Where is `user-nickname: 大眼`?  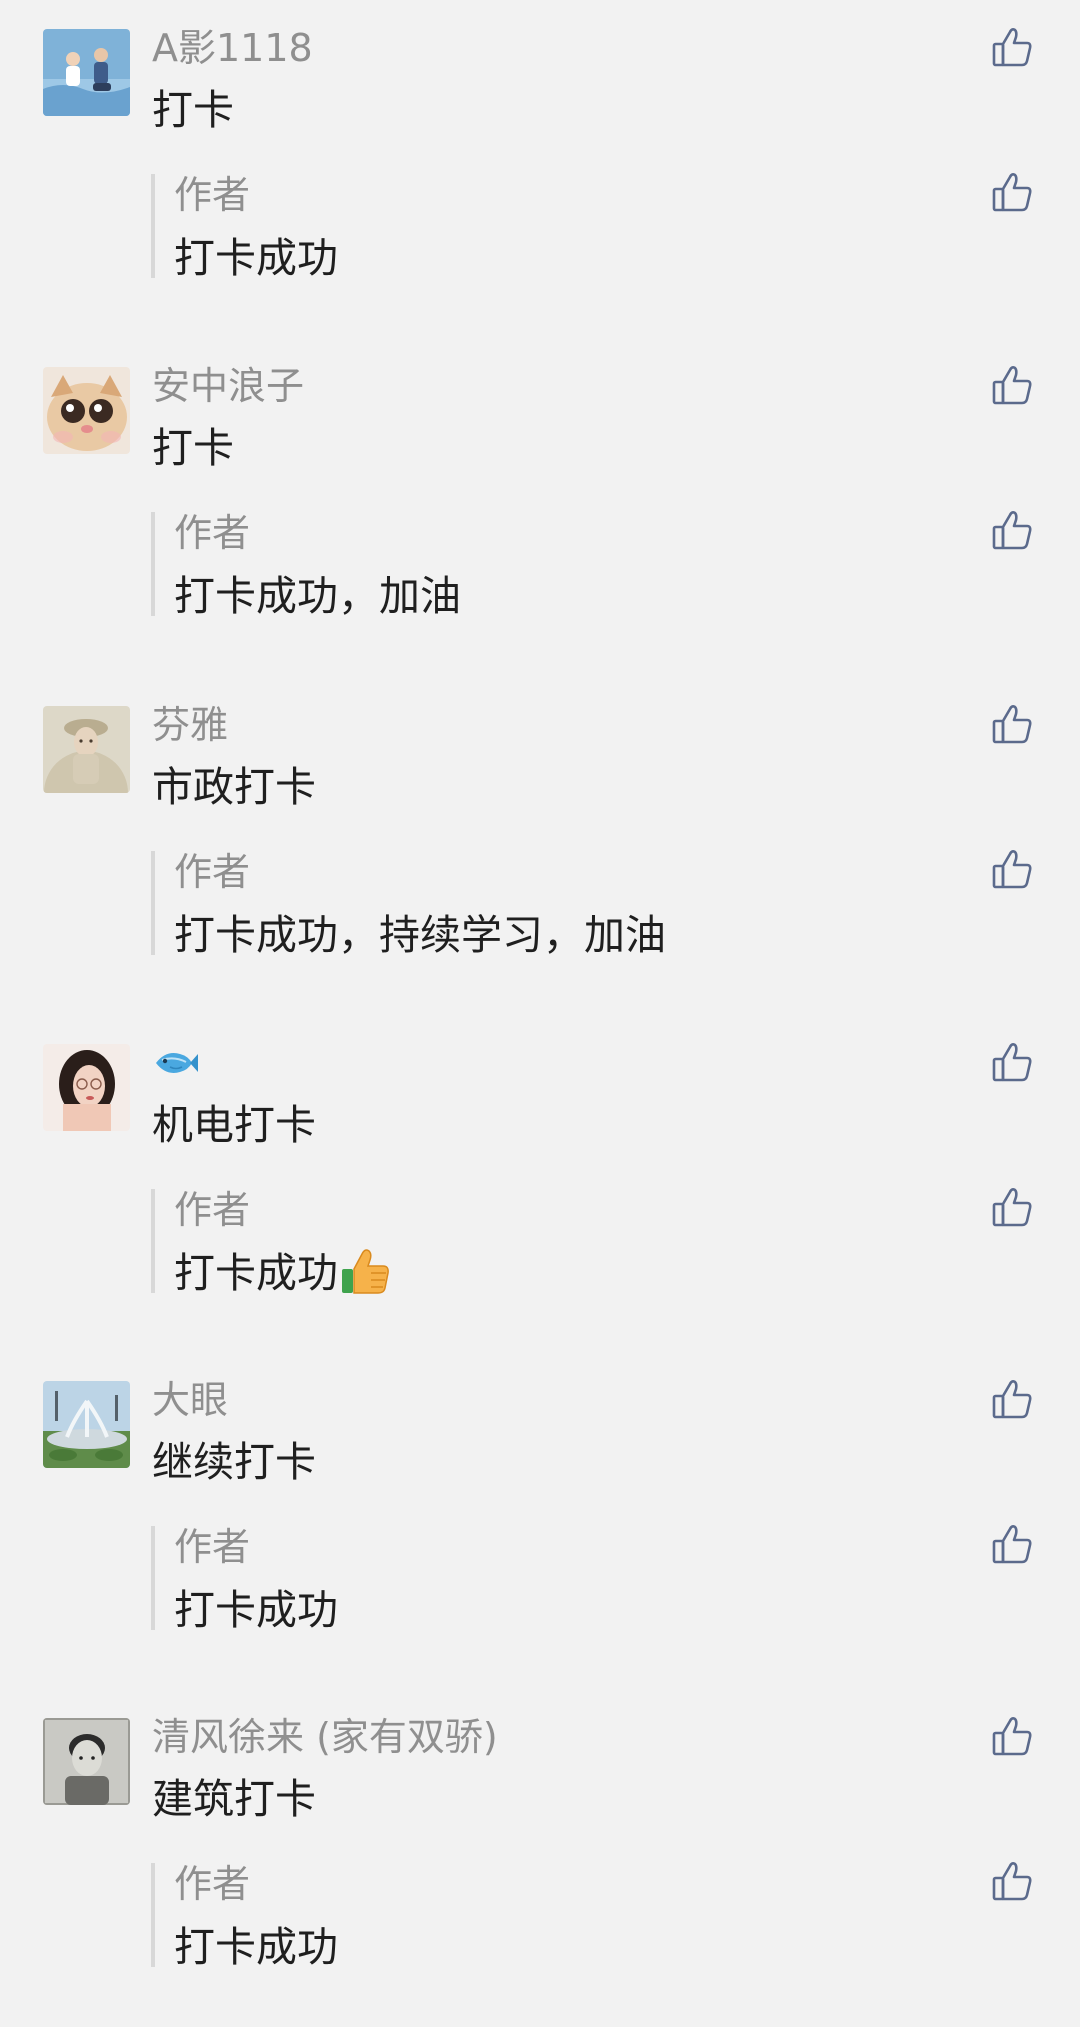
user-nickname: 大眼 is located at coordinates (190, 1400).